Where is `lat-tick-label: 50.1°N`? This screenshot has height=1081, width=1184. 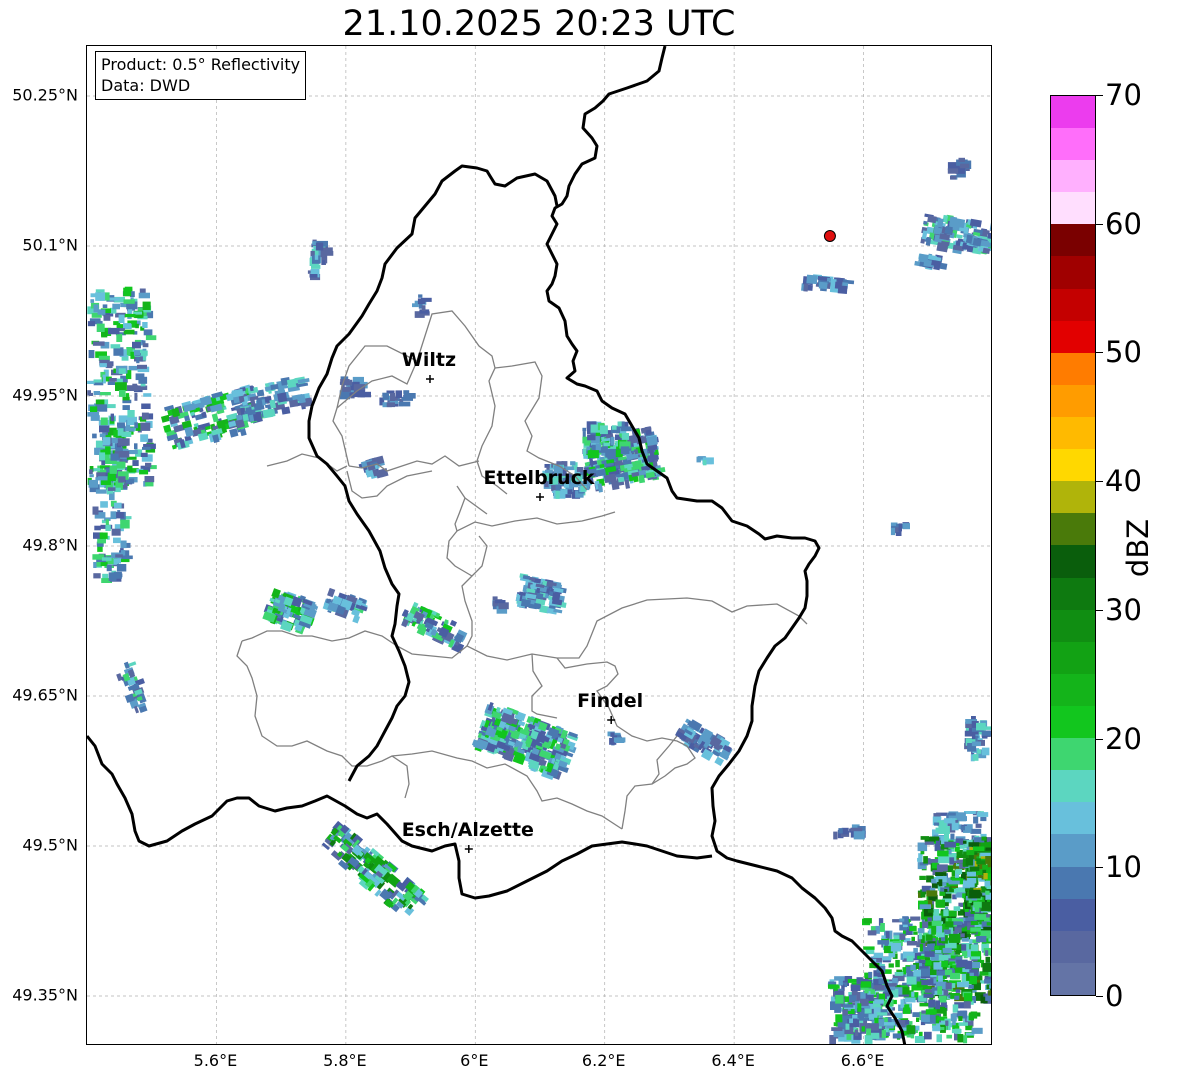 lat-tick-label: 50.1°N is located at coordinates (50, 245).